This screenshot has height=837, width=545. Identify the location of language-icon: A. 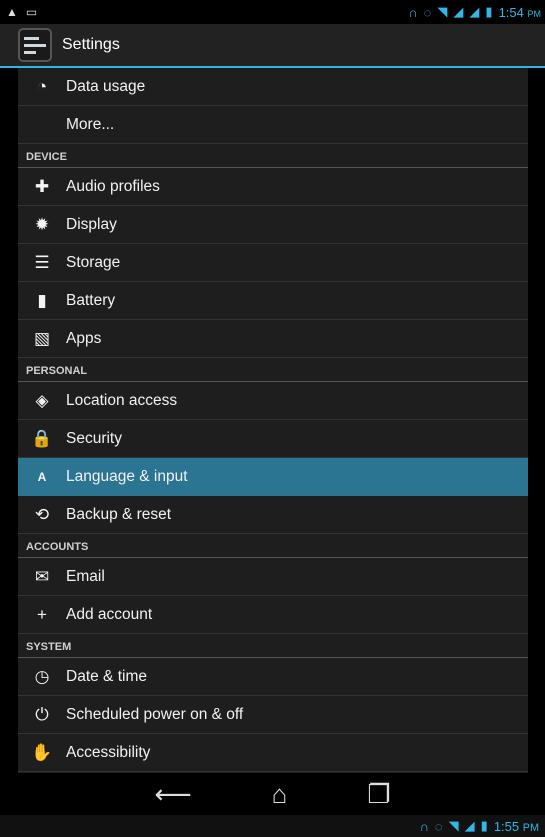
(42, 476).